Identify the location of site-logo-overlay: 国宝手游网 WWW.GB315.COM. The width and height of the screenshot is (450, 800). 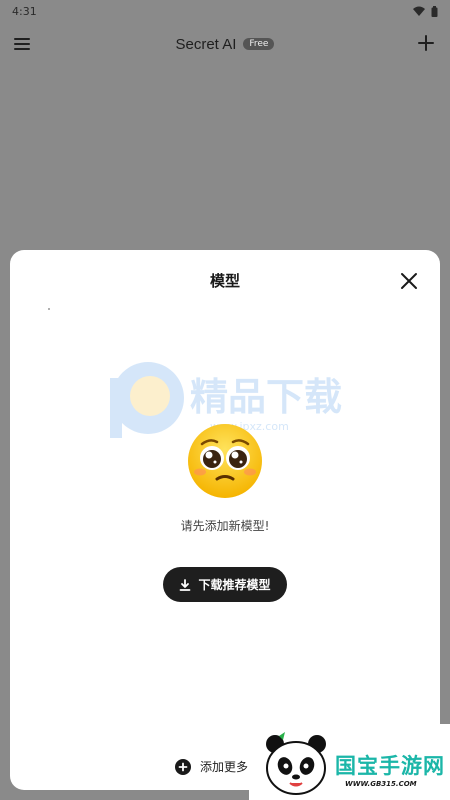
(349, 762).